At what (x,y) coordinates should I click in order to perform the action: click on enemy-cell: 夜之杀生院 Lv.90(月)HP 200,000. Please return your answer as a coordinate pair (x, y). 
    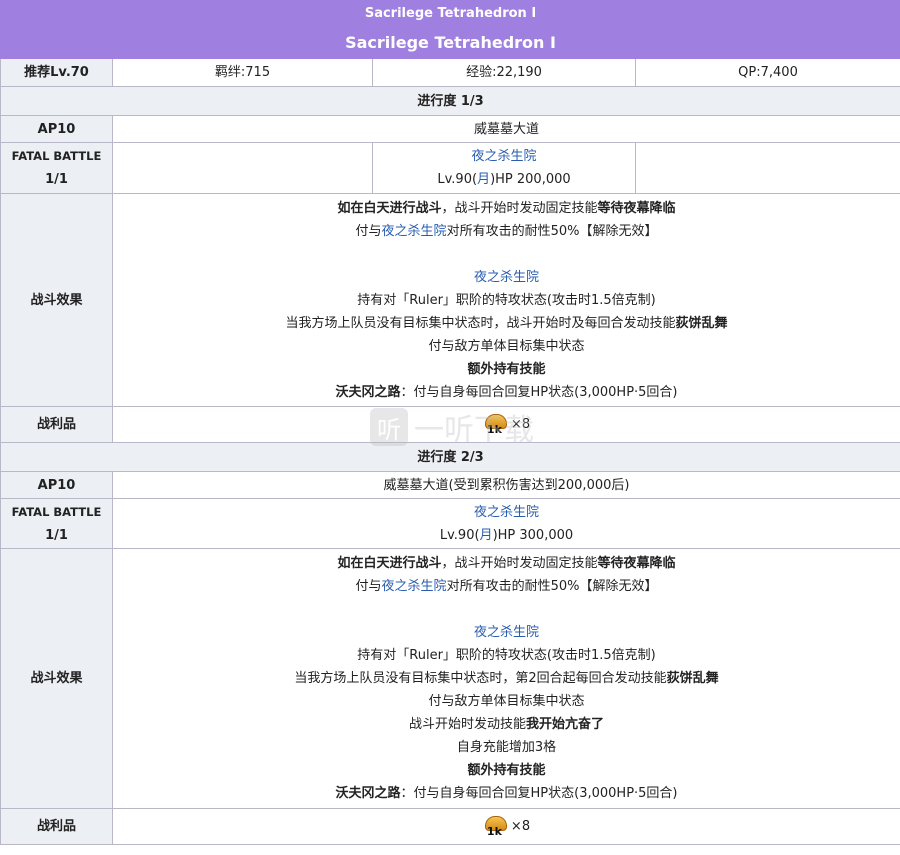
    Looking at the image, I should click on (504, 168).